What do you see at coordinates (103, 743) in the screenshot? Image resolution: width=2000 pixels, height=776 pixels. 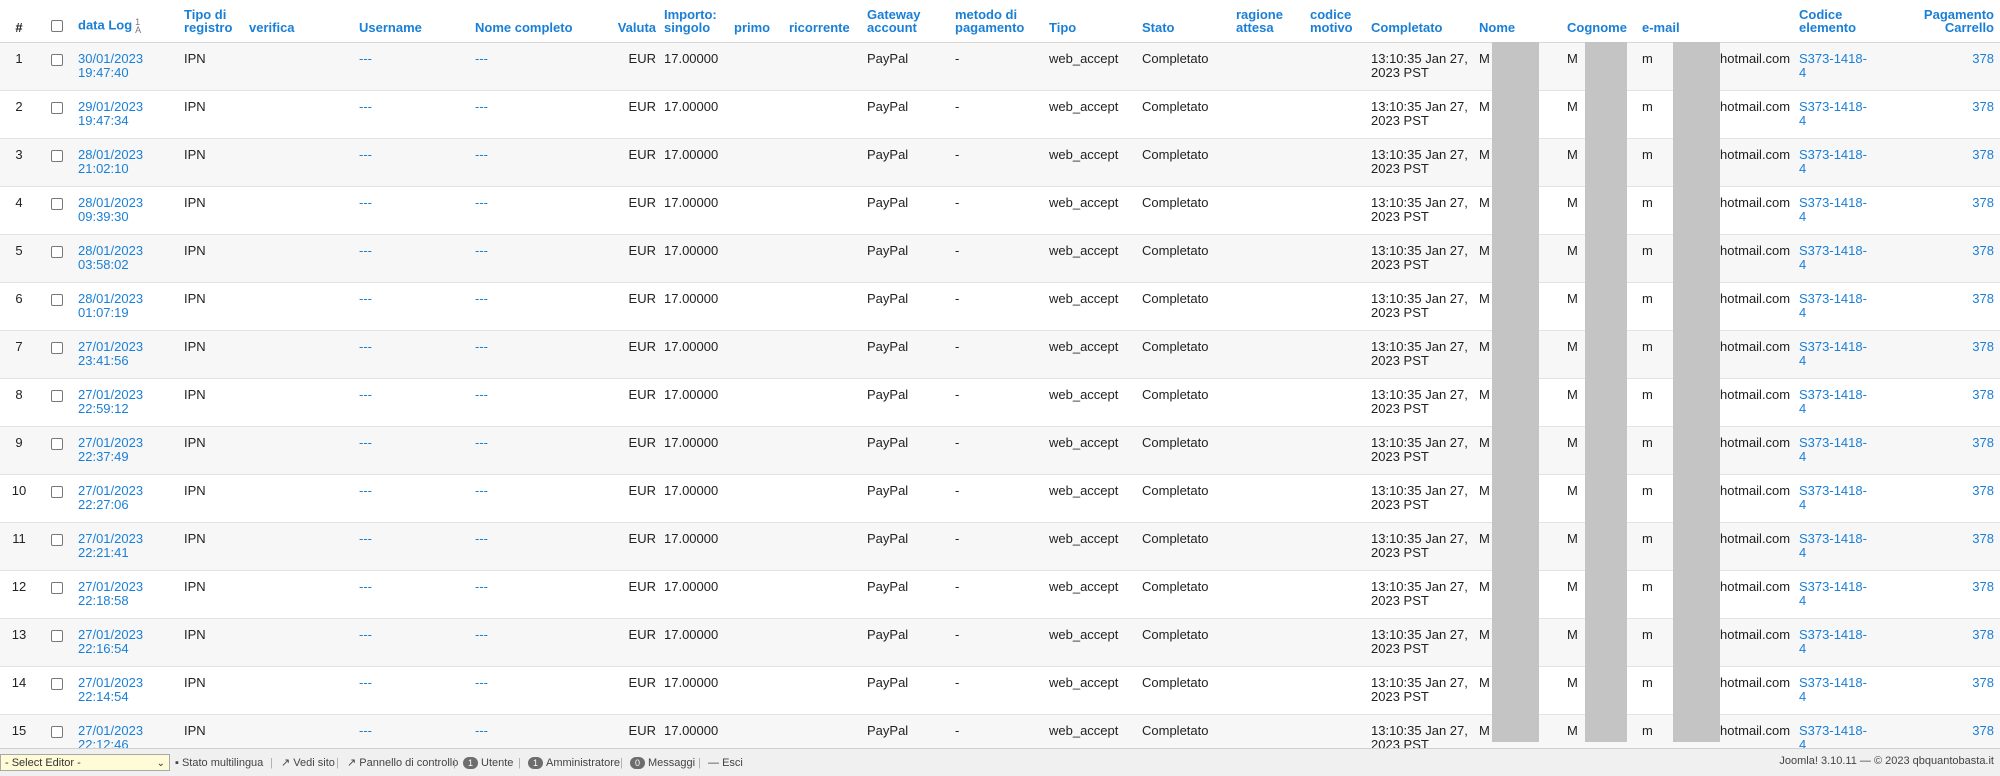 I see `data-log-time: 22:12:46` at bounding box center [103, 743].